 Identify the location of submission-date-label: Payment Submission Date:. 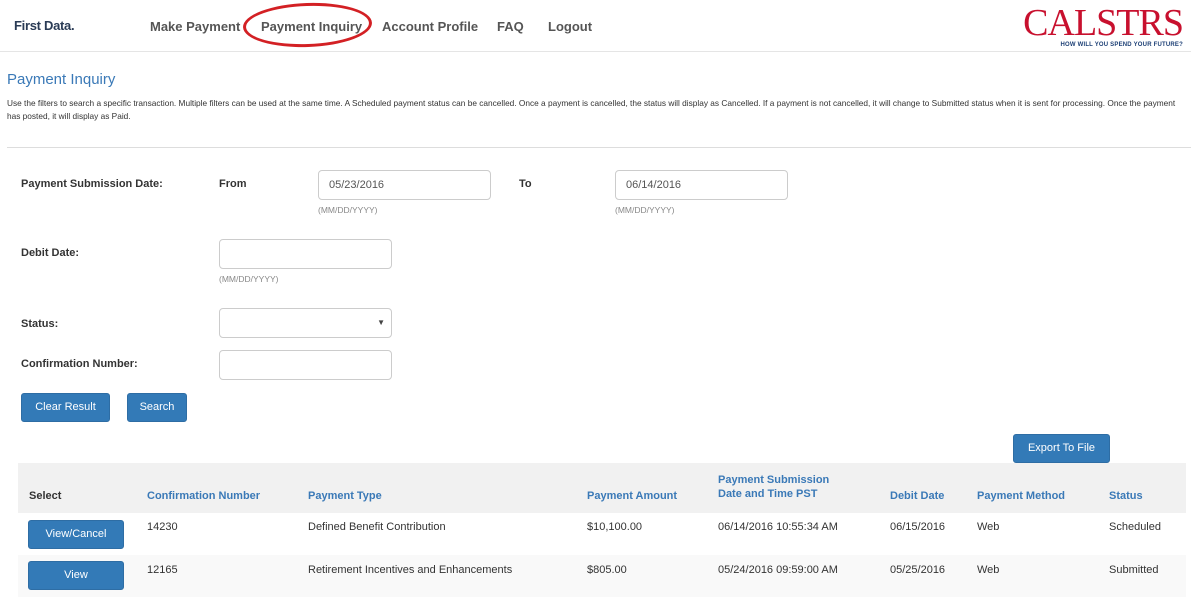
(92, 184).